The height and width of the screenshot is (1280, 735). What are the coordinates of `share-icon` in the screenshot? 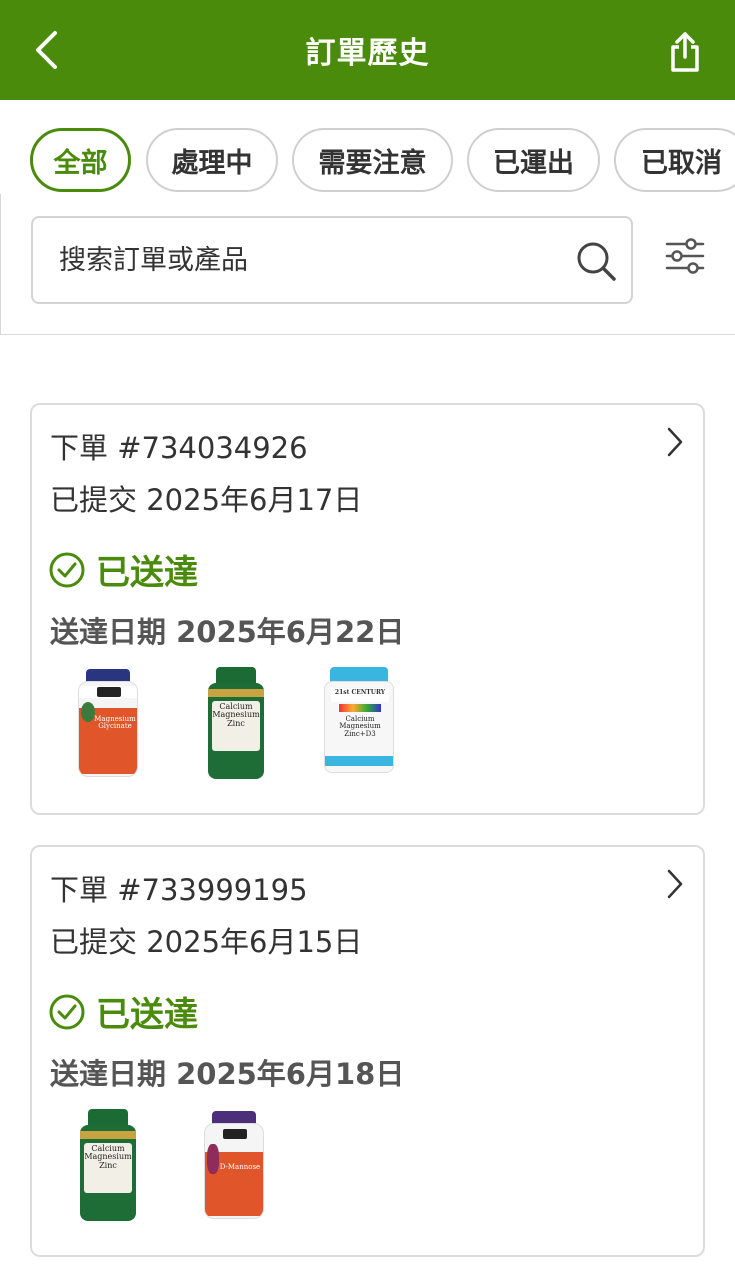 It's located at (685, 52).